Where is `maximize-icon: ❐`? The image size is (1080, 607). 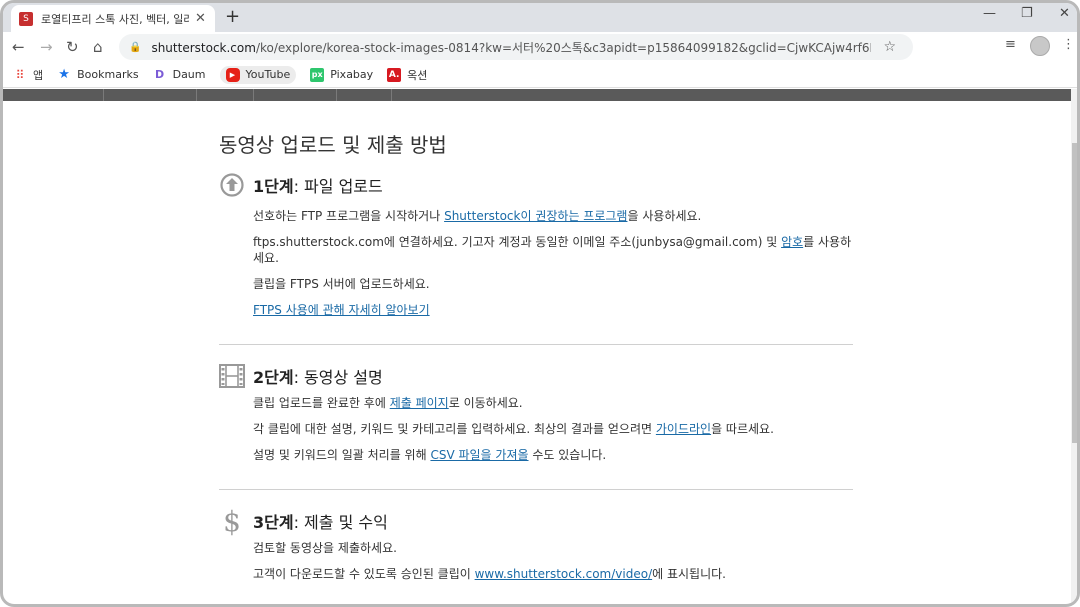
maximize-icon: ❐ is located at coordinates (1027, 13).